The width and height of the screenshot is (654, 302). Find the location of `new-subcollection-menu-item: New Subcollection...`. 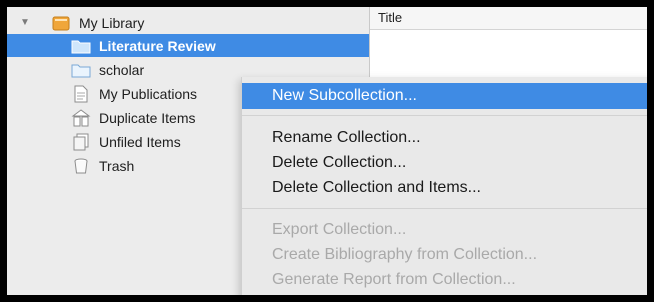

new-subcollection-menu-item: New Subcollection... is located at coordinates (444, 96).